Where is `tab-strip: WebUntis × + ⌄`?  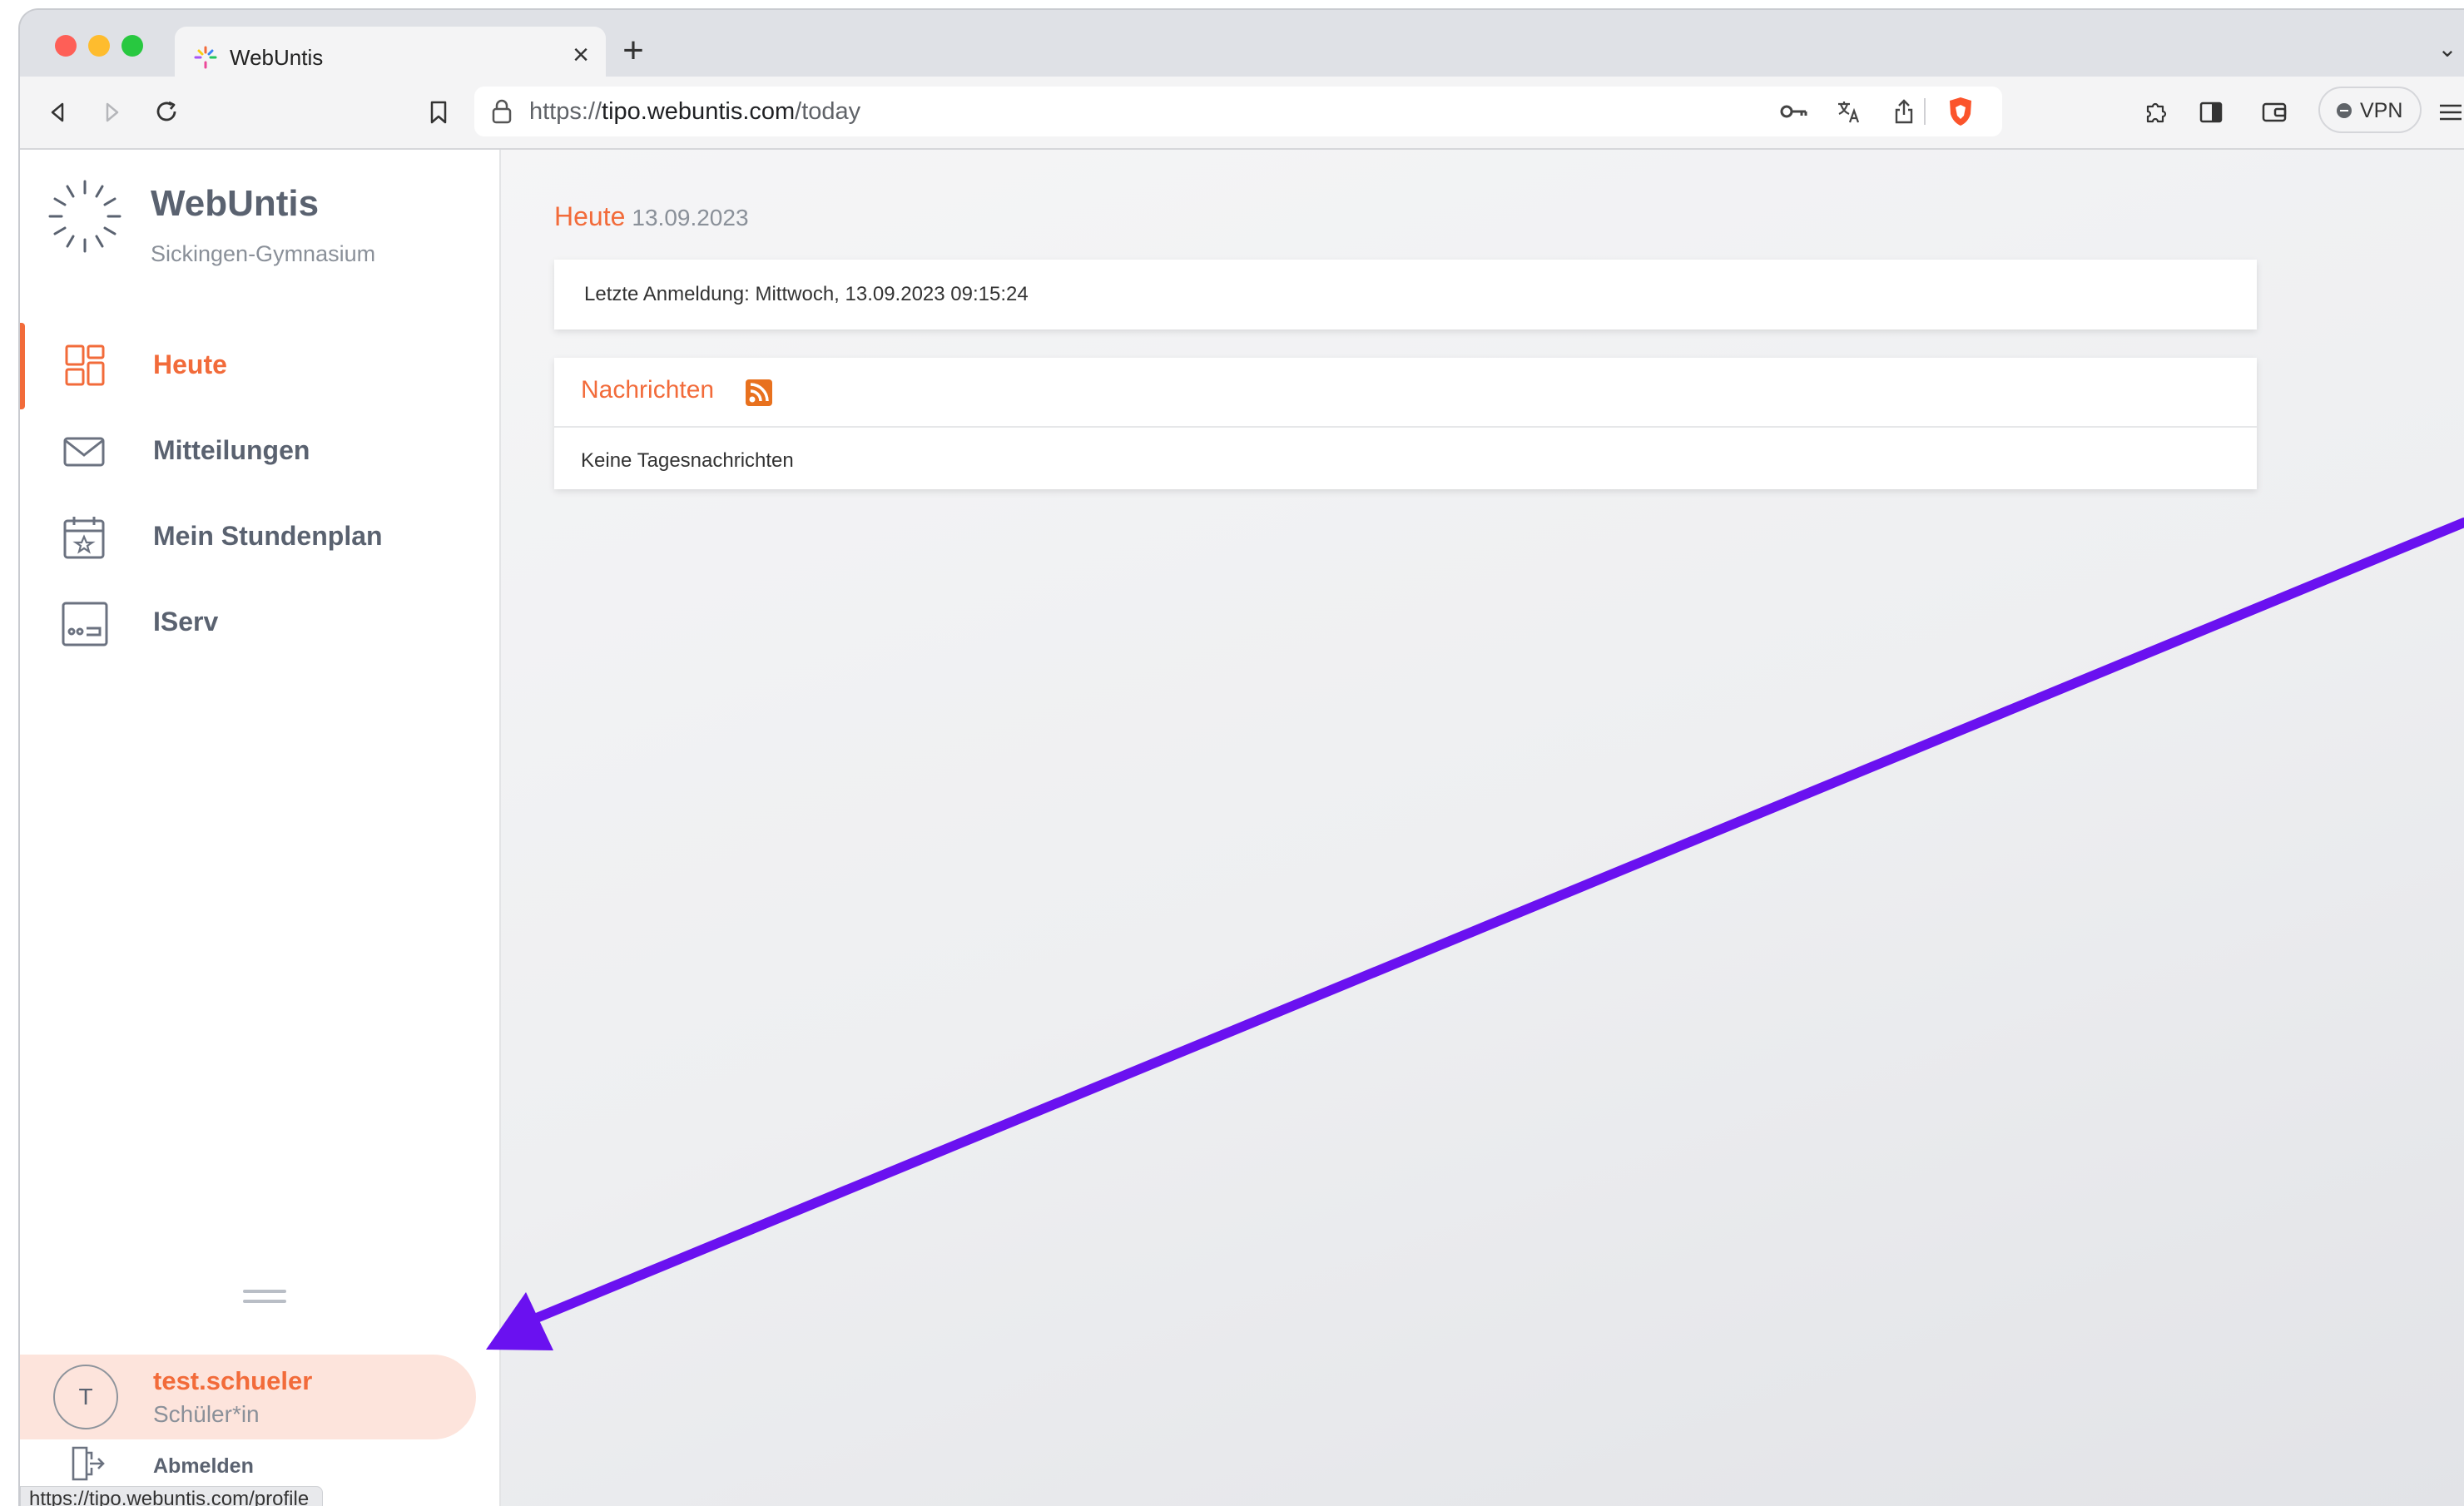
tab-strip: WebUntis × + ⌄ is located at coordinates (1242, 48).